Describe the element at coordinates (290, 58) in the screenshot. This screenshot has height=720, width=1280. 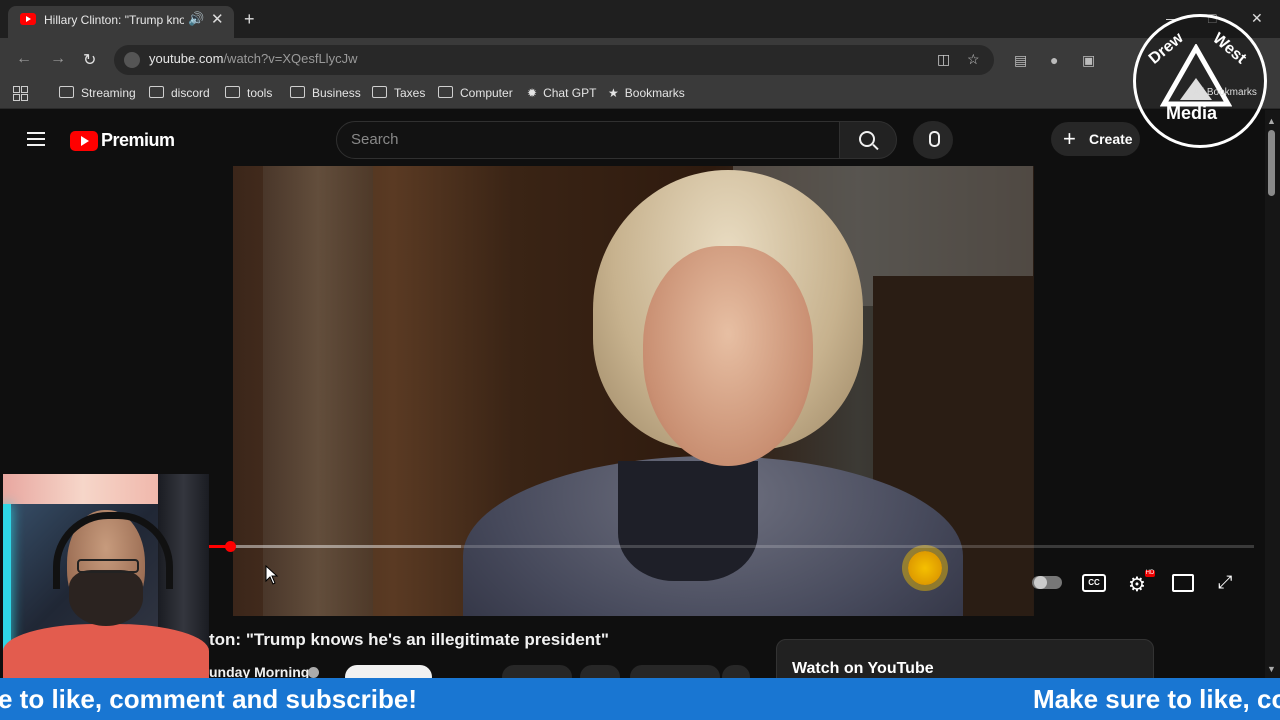
I see `url-path: /watch?v=XQesfLlycJw` at that location.